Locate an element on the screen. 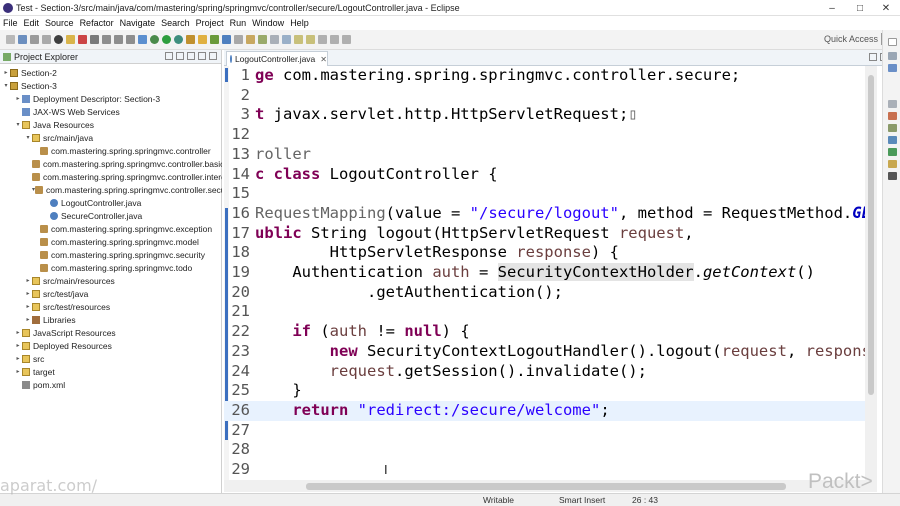  tree-item: ▾ Java Resources is located at coordinates (111, 124).